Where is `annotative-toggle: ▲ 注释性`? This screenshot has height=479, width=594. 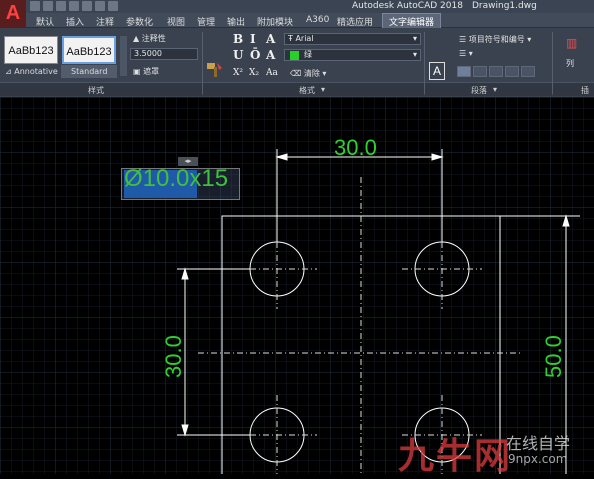 annotative-toggle: ▲ 注释性 is located at coordinates (149, 38).